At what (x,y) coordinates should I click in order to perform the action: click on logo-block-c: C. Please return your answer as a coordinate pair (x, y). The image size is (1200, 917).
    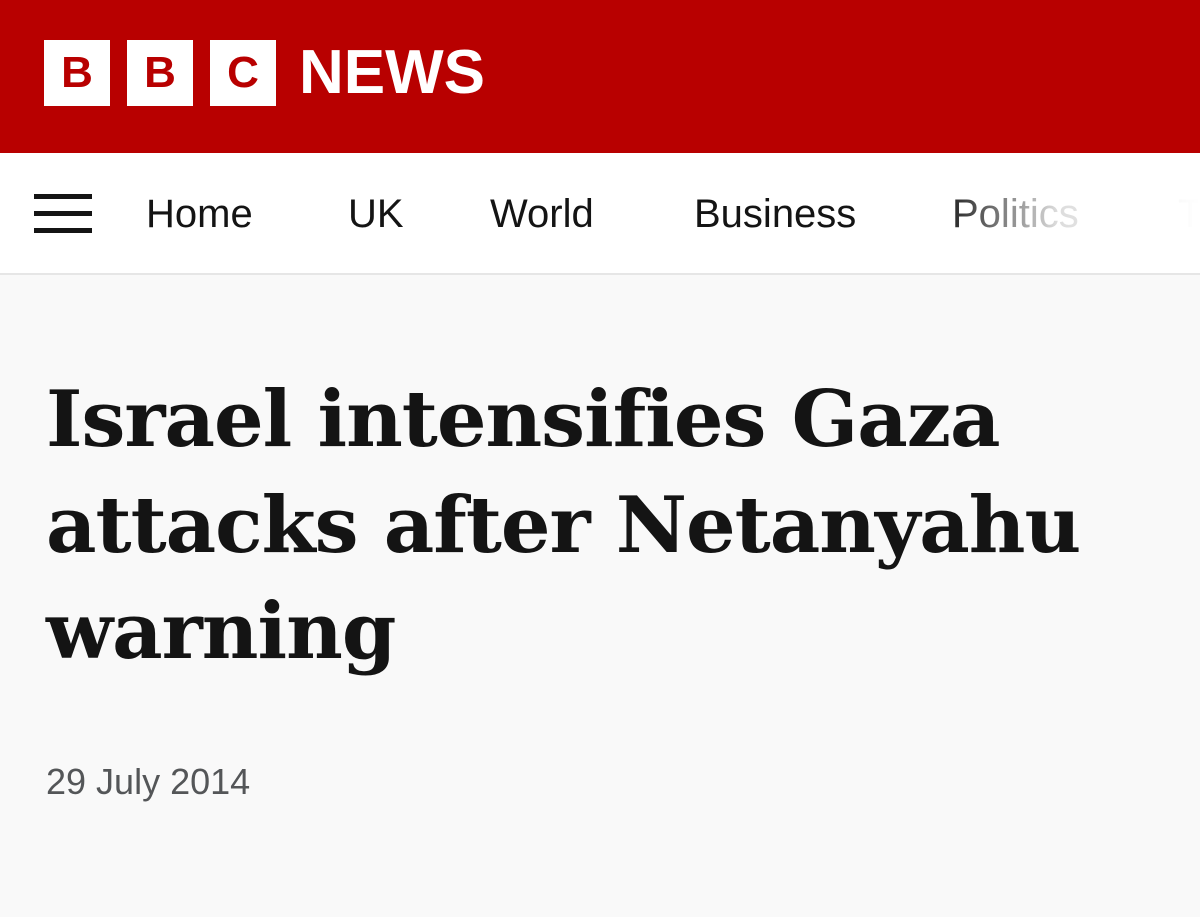
    Looking at the image, I should click on (243, 73).